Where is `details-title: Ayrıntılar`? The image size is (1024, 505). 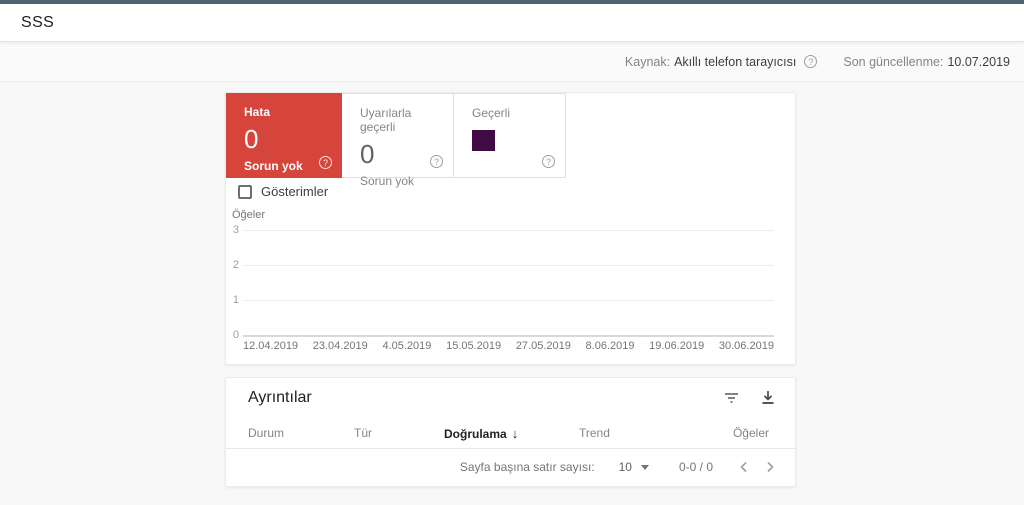
details-title: Ayrıntılar is located at coordinates (280, 397).